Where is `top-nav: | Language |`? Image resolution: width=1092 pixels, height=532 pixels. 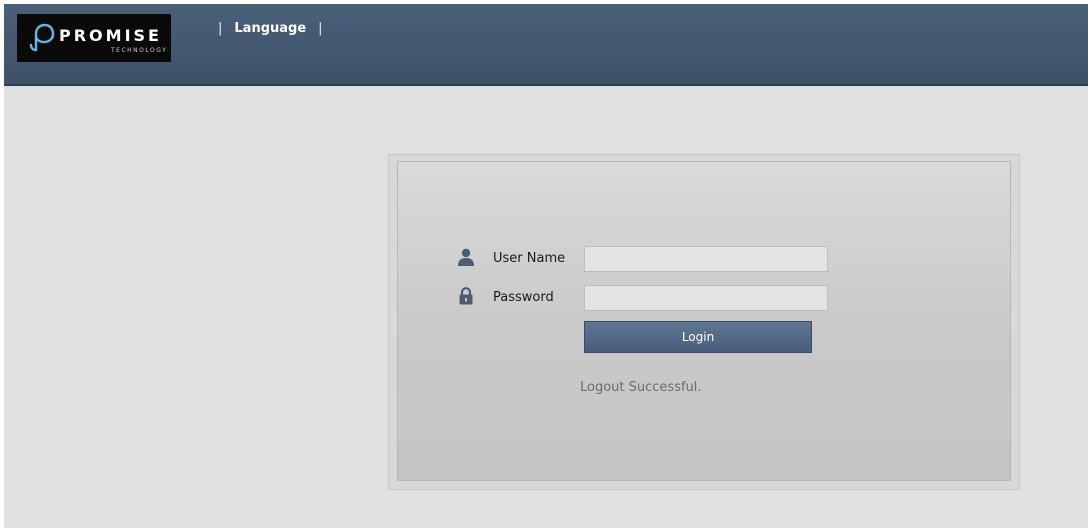
top-nav: | Language | is located at coordinates (270, 28).